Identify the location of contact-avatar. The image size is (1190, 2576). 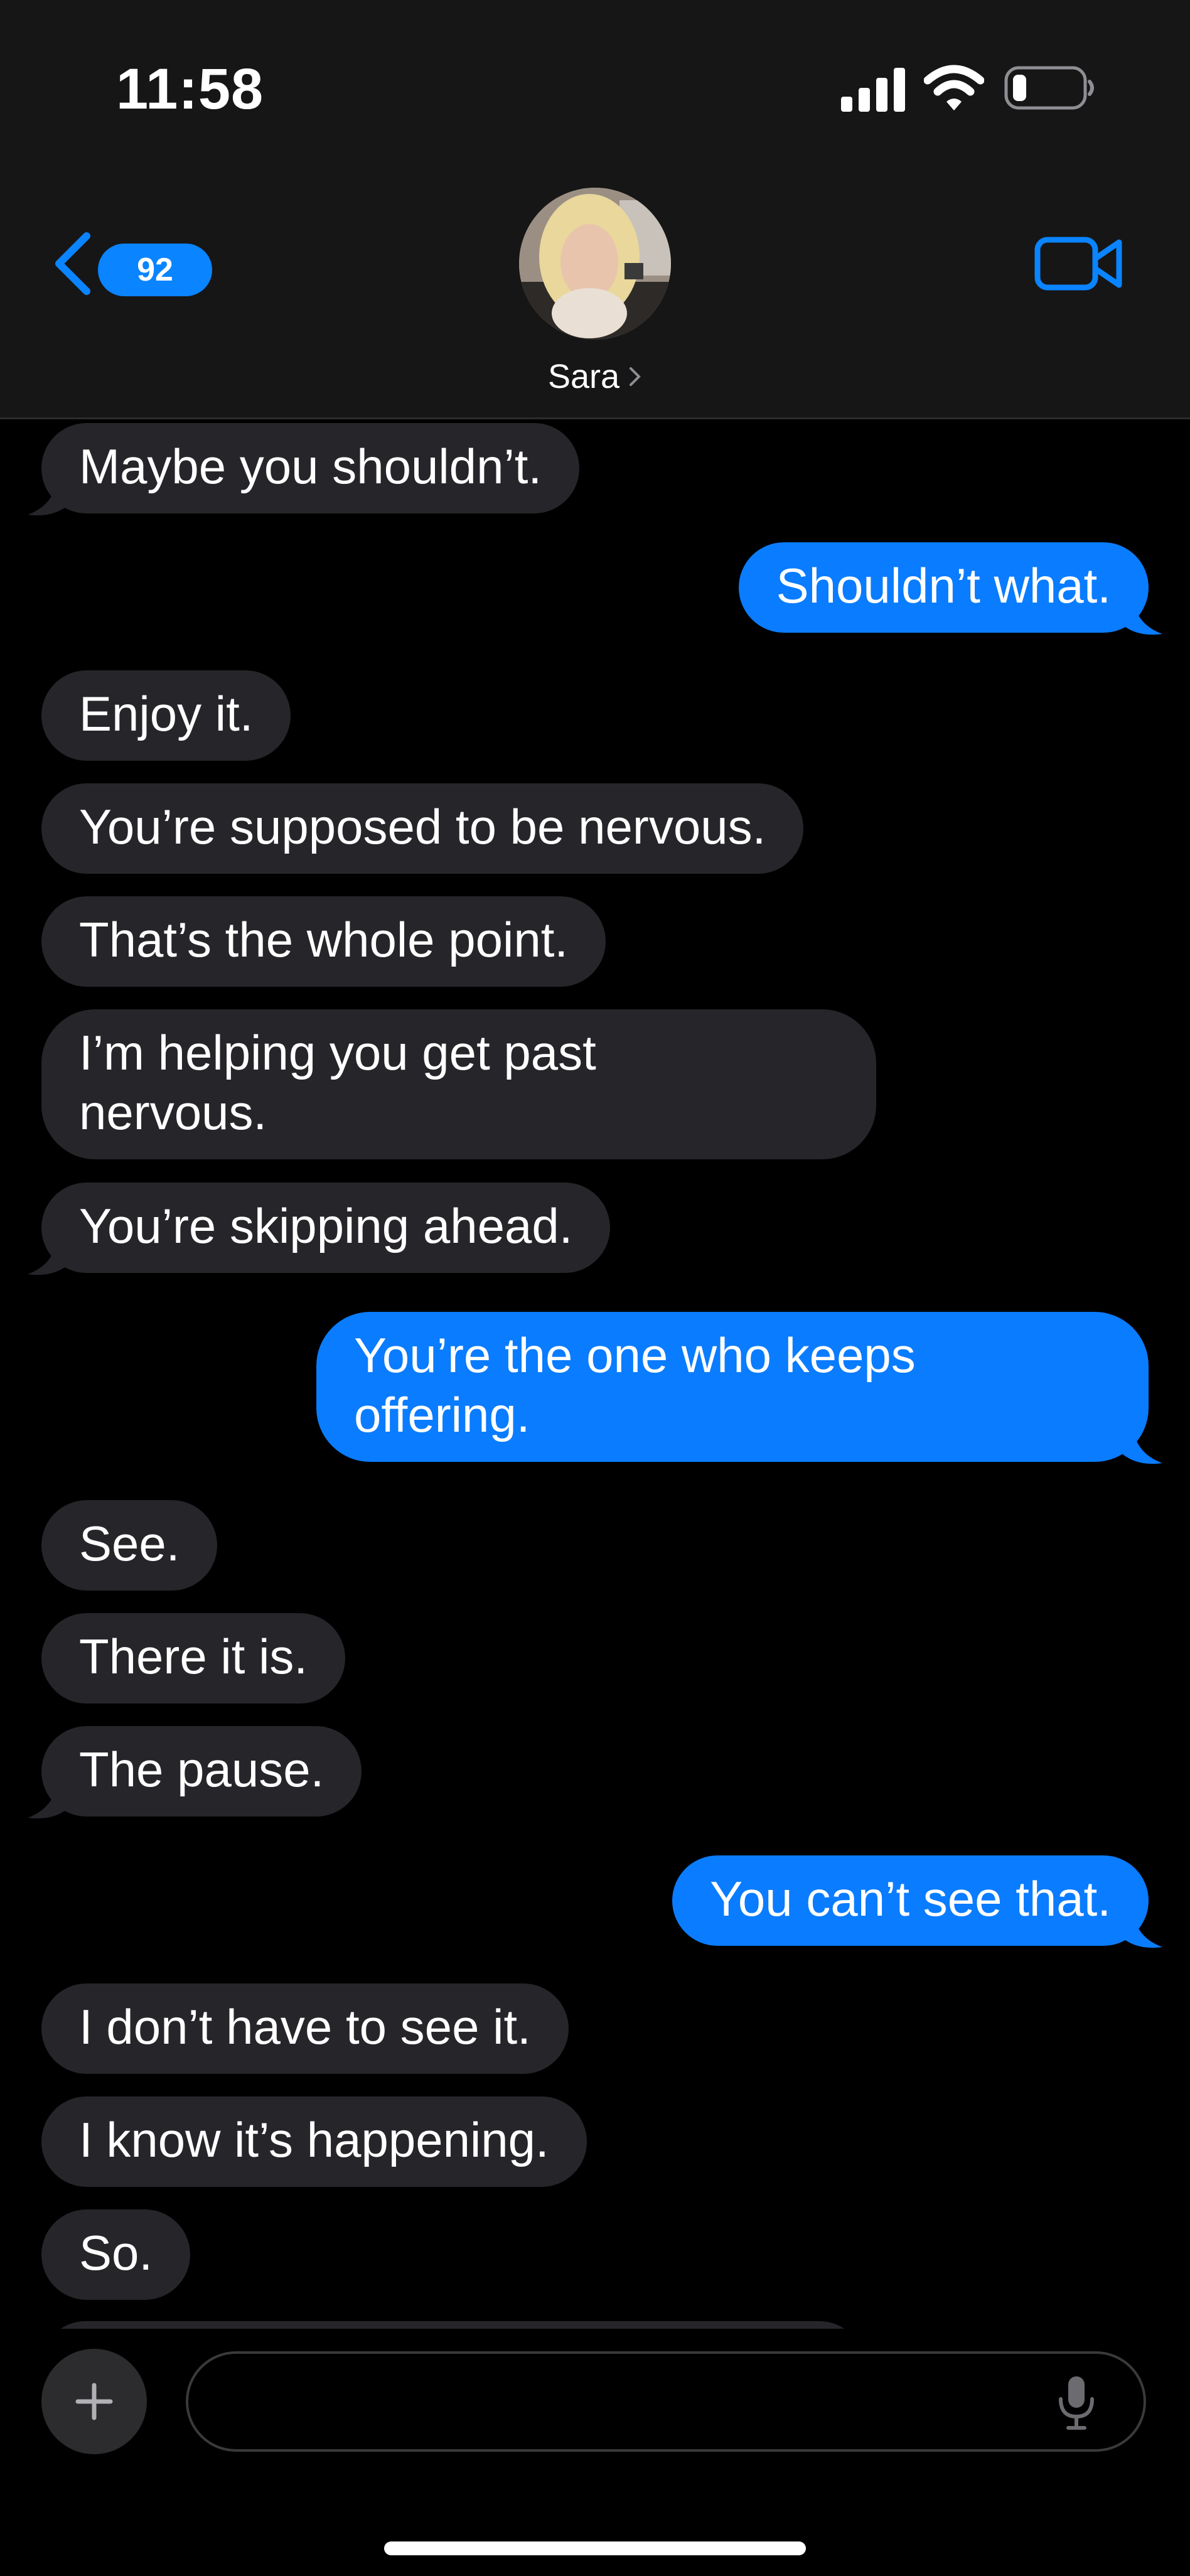
(595, 264).